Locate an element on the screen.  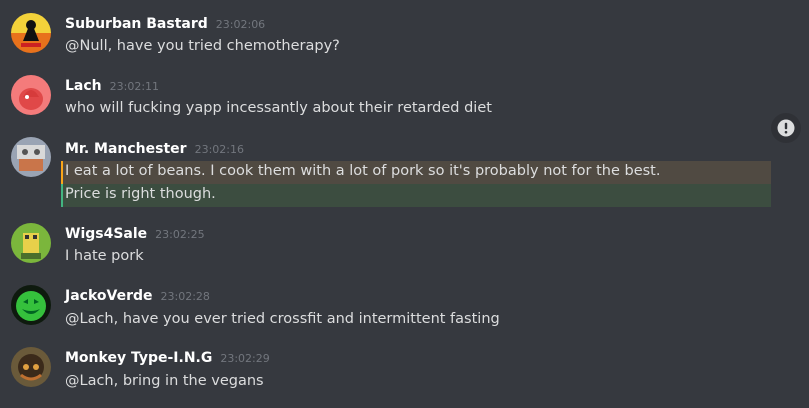
alert-icon is located at coordinates (786, 128).